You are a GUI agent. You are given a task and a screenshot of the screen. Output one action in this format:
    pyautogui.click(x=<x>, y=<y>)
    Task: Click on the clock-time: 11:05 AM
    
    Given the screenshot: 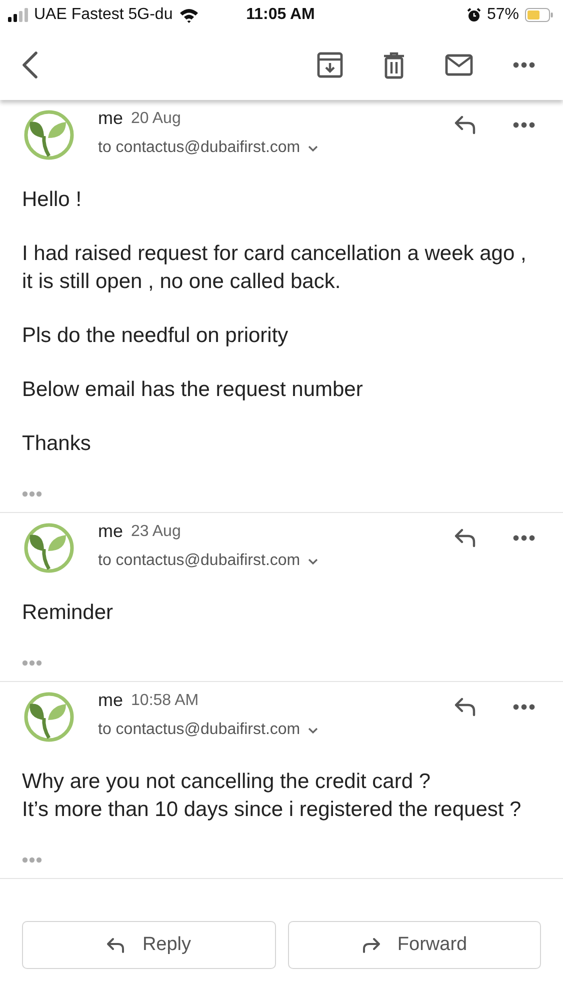 What is the action you would take?
    pyautogui.click(x=280, y=15)
    